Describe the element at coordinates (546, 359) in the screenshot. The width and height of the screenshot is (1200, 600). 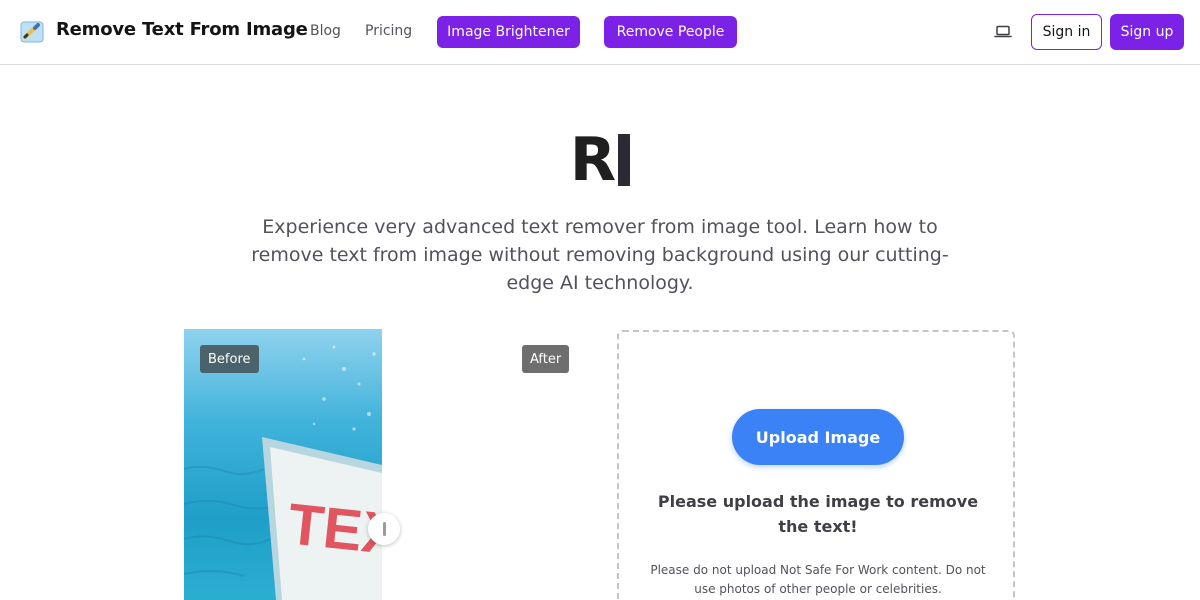
I see `after-label: After` at that location.